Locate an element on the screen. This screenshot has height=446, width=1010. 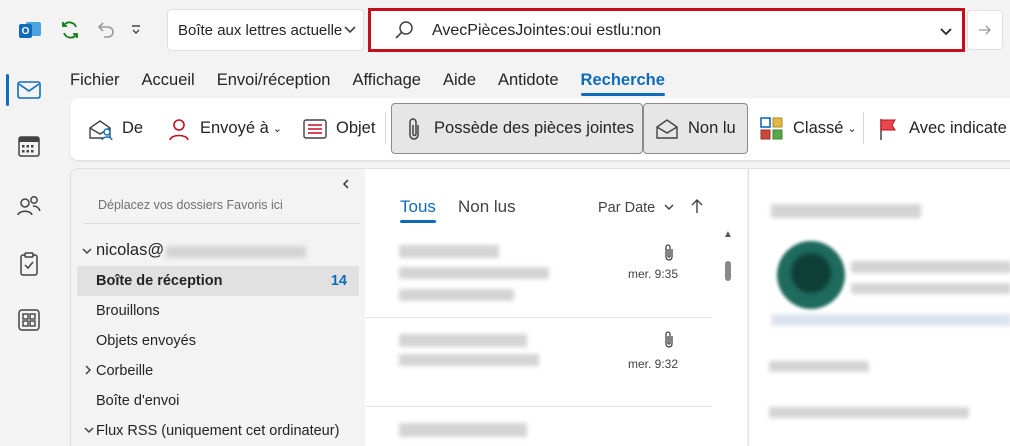
search-submit-button is located at coordinates (985, 30).